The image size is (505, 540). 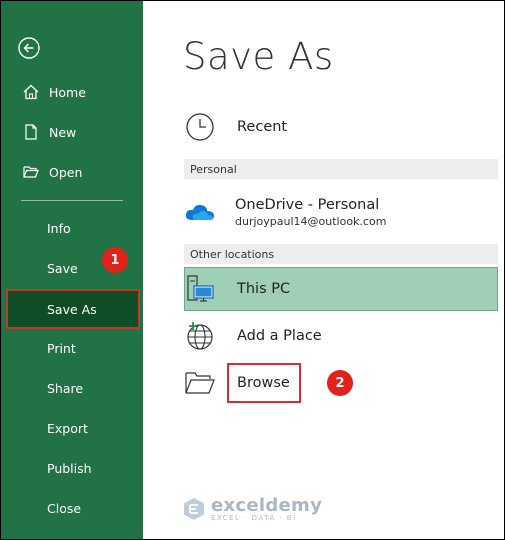 I want to click on nav-print: Print, so click(x=72, y=348).